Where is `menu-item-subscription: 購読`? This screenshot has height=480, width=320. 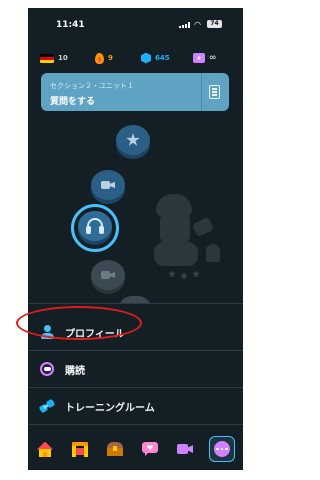
menu-item-subscription: 購読 is located at coordinates (135, 369).